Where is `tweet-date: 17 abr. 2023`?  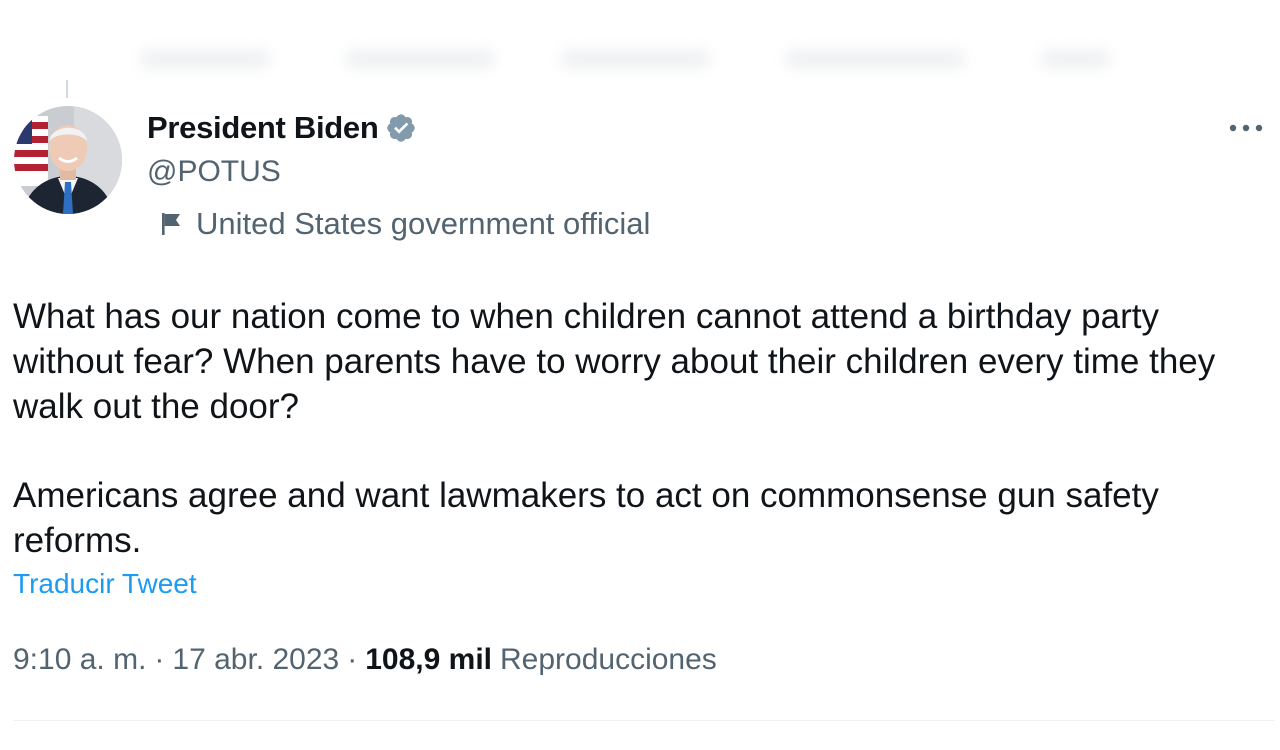
tweet-date: 17 abr. 2023 is located at coordinates (255, 660).